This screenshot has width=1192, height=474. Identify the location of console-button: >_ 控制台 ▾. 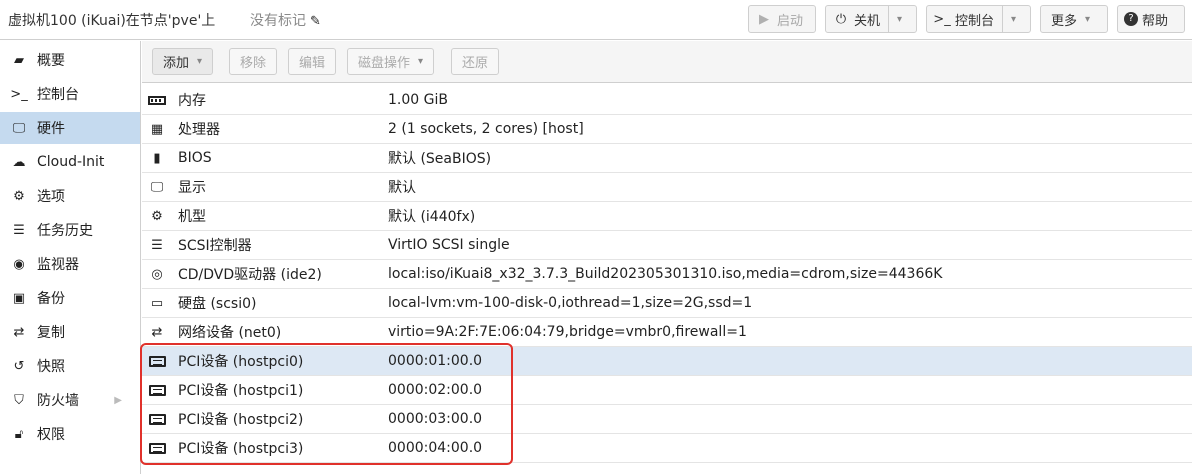
(978, 19).